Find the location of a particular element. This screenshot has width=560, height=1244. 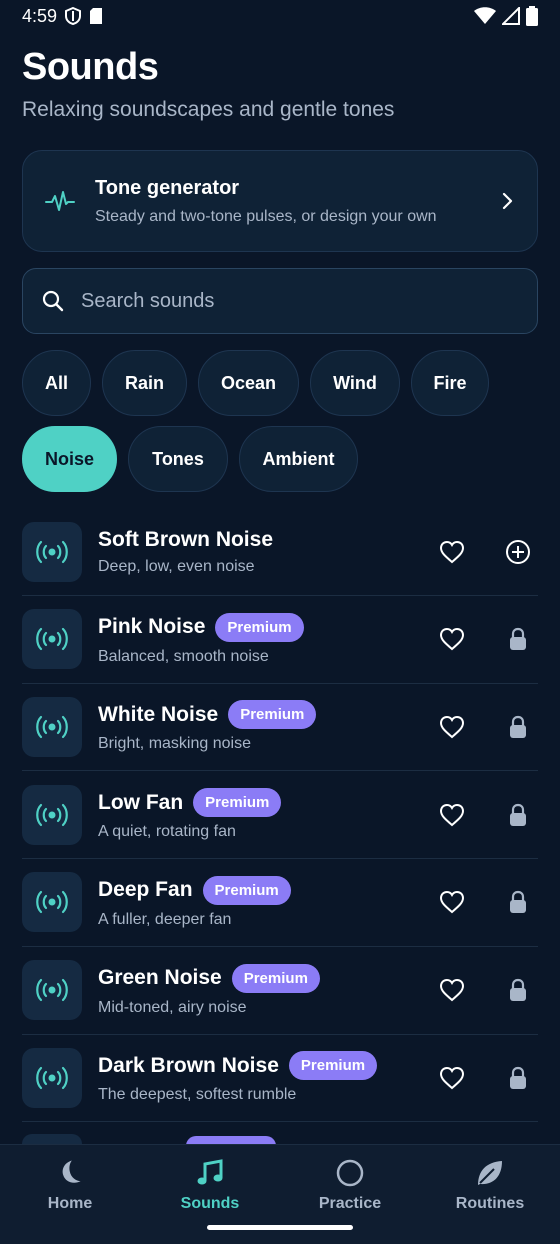

filter-chip-all: All is located at coordinates (56, 383).